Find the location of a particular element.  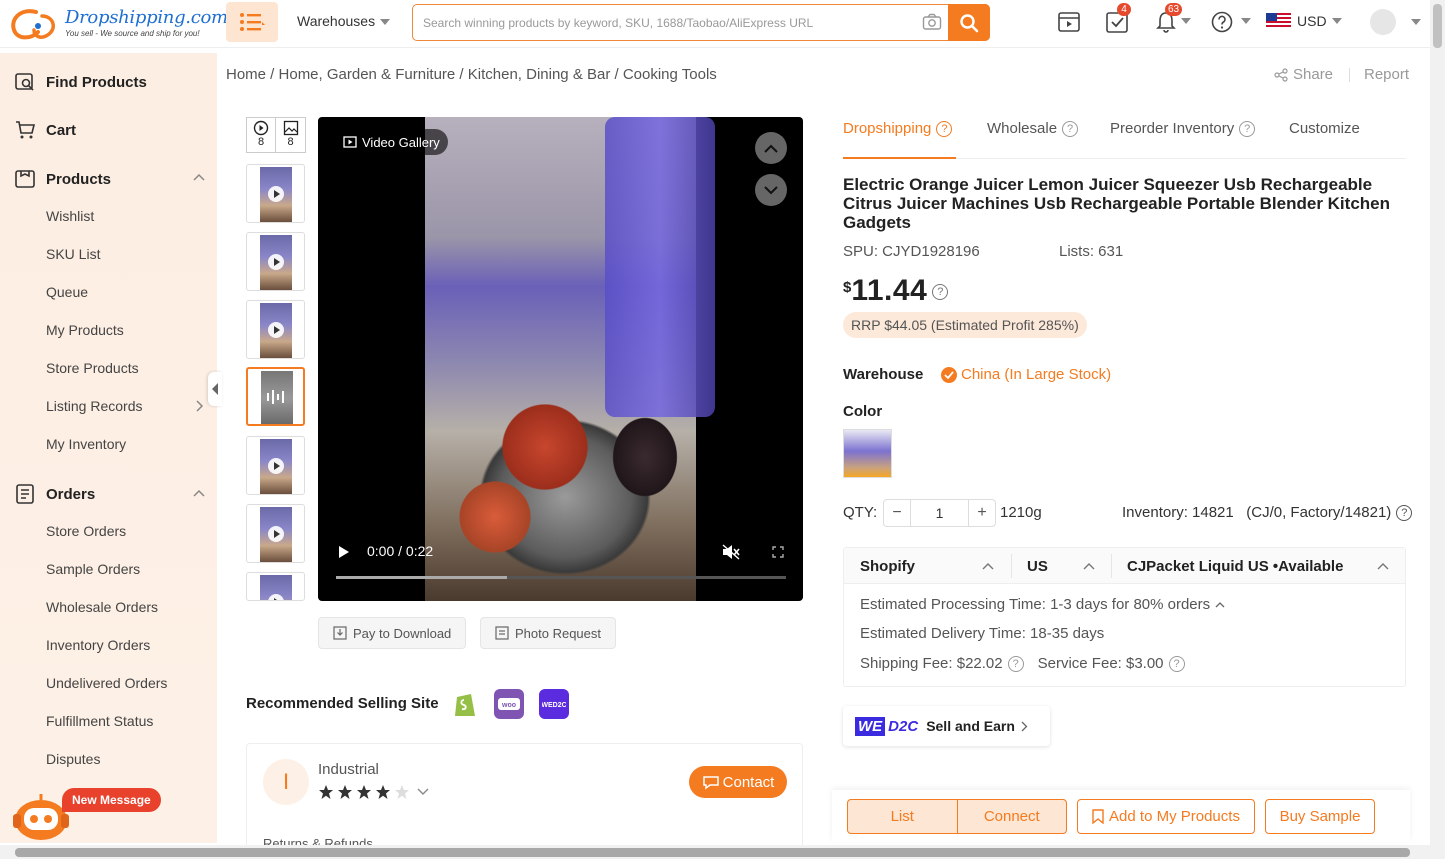

chevron-down-icon is located at coordinates (423, 792).